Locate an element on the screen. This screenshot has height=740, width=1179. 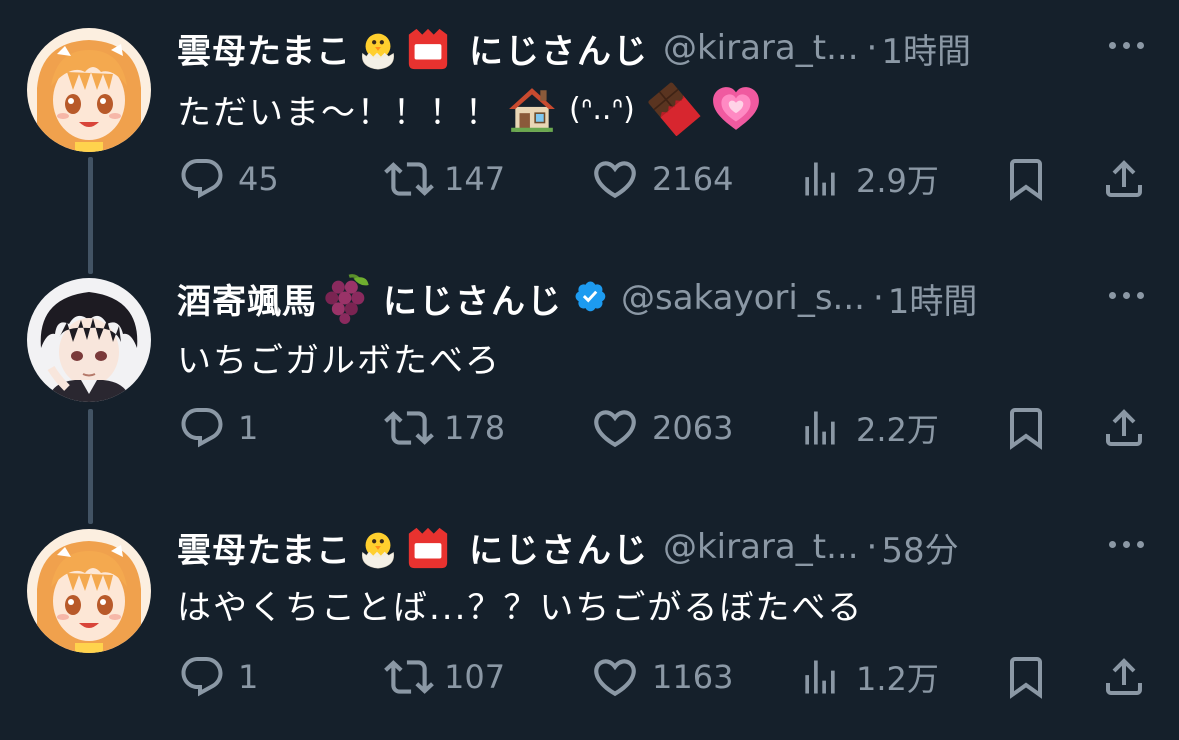
view-count: 2.9万 is located at coordinates (897, 181).